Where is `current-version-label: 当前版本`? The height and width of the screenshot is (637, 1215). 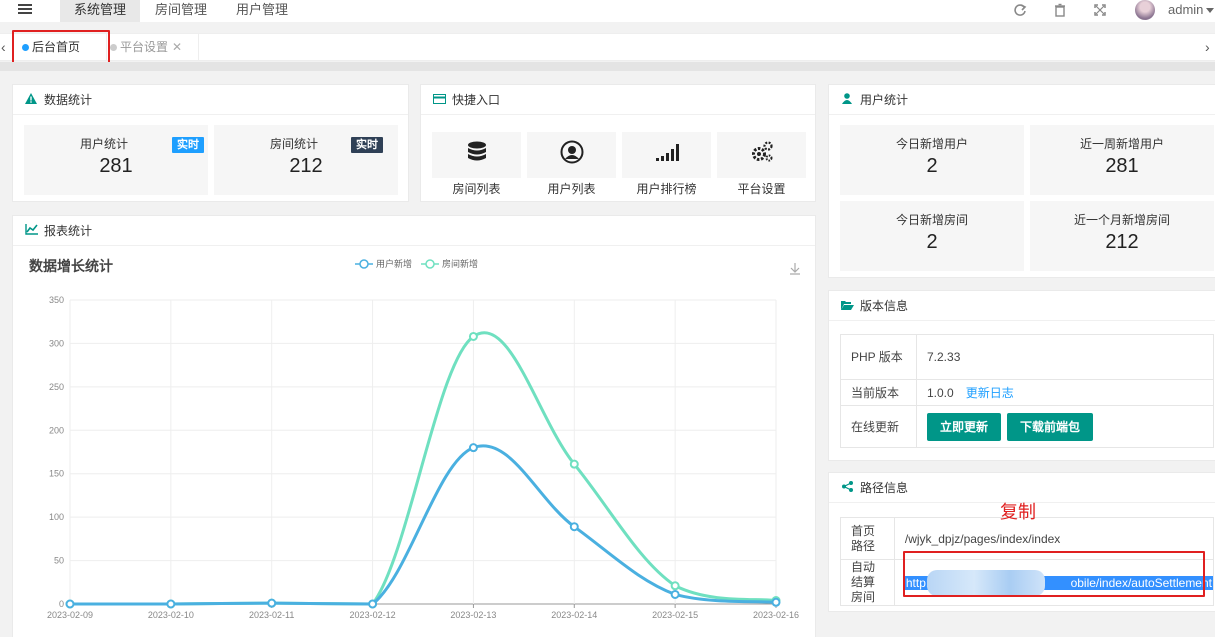 current-version-label: 当前版本 is located at coordinates (878, 392).